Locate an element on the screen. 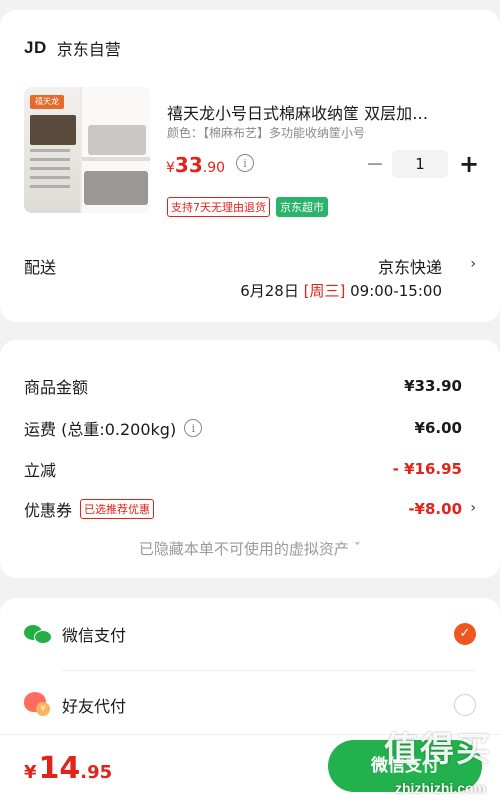 The height and width of the screenshot is (806, 500). delivery-date: 6月28日 is located at coordinates (269, 291).